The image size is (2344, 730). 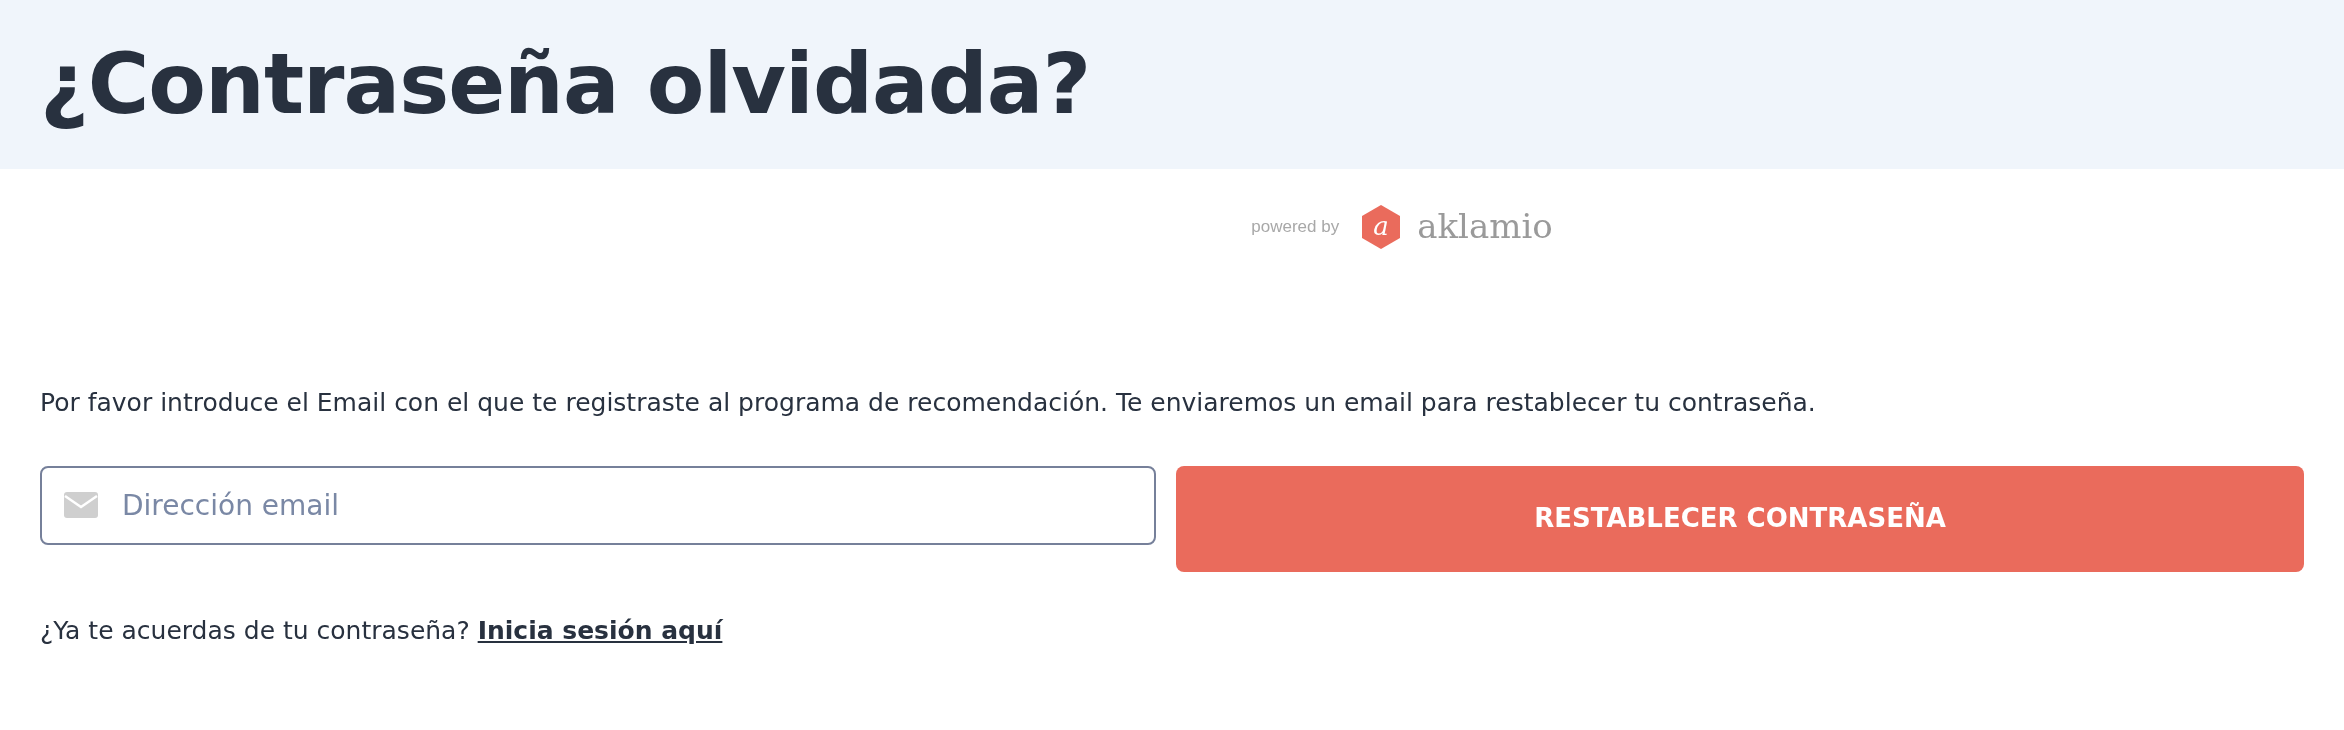 What do you see at coordinates (600, 630) in the screenshot?
I see `login-link: Inicia sesión aquí` at bounding box center [600, 630].